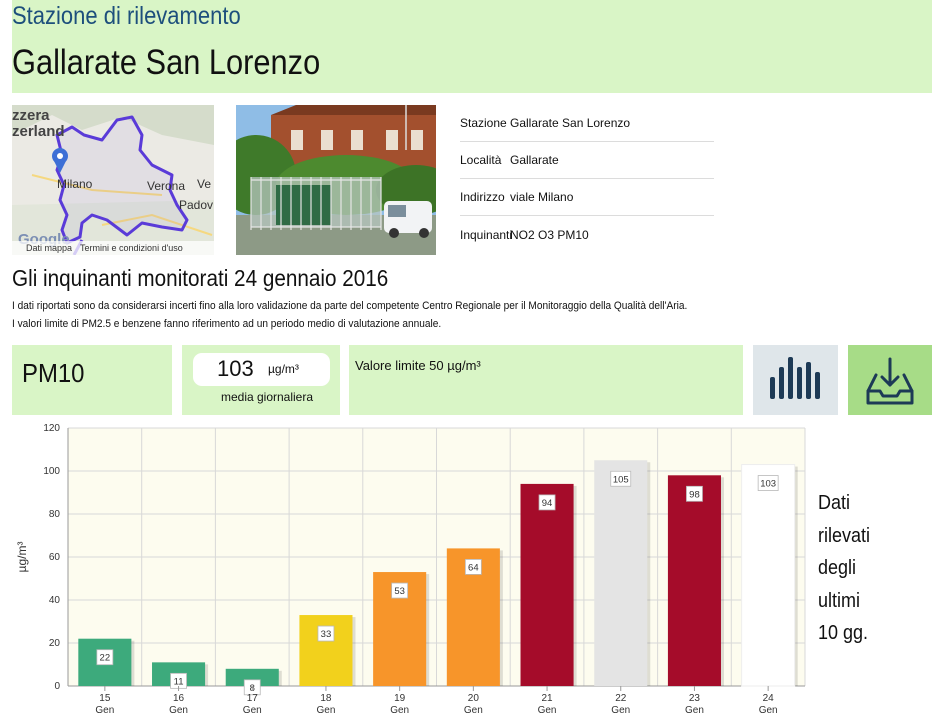 Image resolution: width=938 pixels, height=718 pixels. Describe the element at coordinates (126, 16) in the screenshot. I see `station-subtitle: Stazione di rilevamento` at that location.